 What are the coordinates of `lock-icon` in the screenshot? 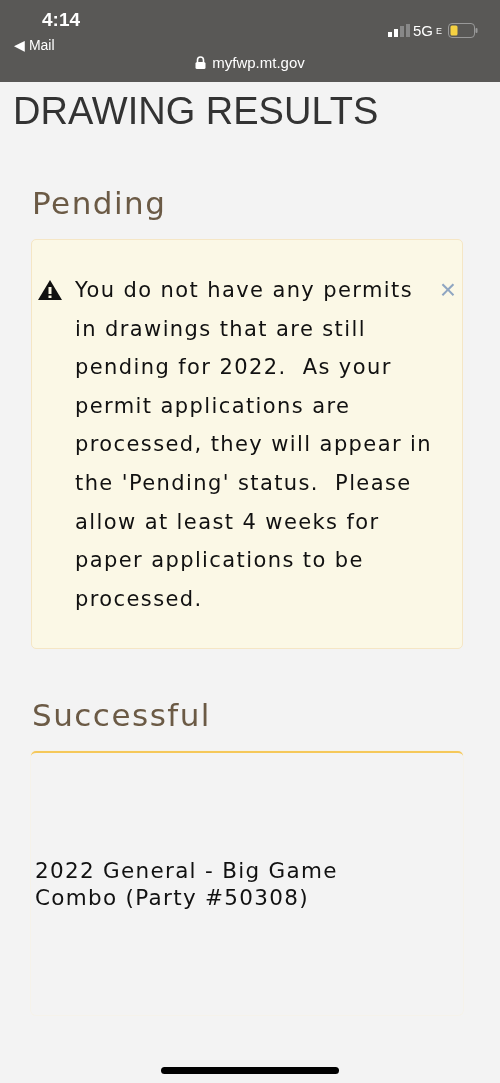 It's located at (201, 62).